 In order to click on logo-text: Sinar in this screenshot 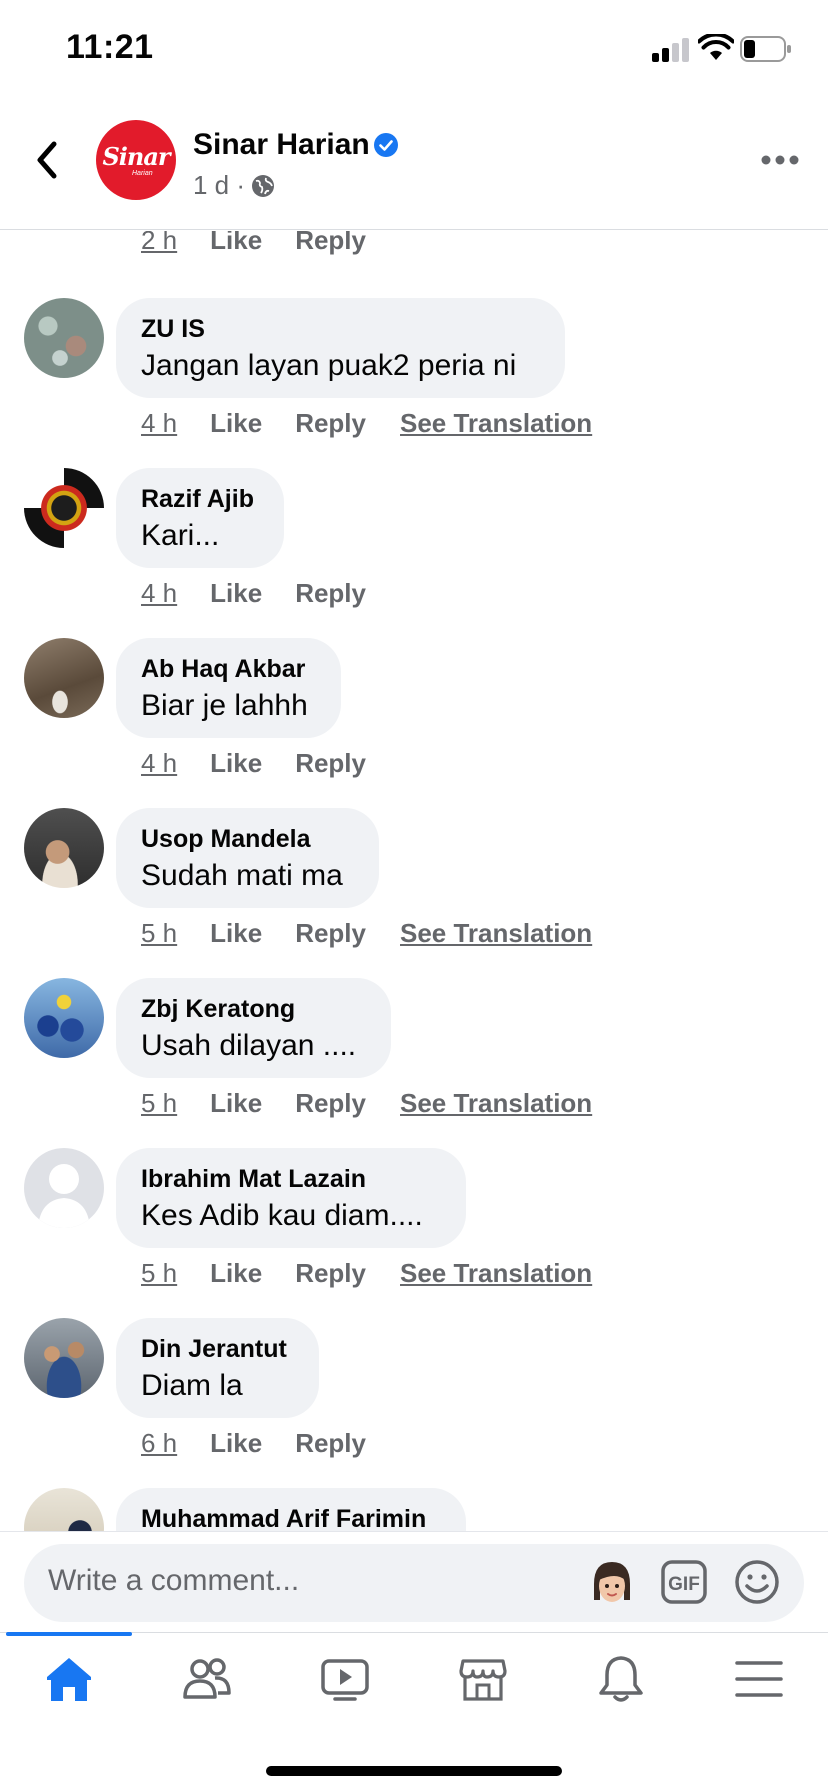, I will do `click(136, 156)`.